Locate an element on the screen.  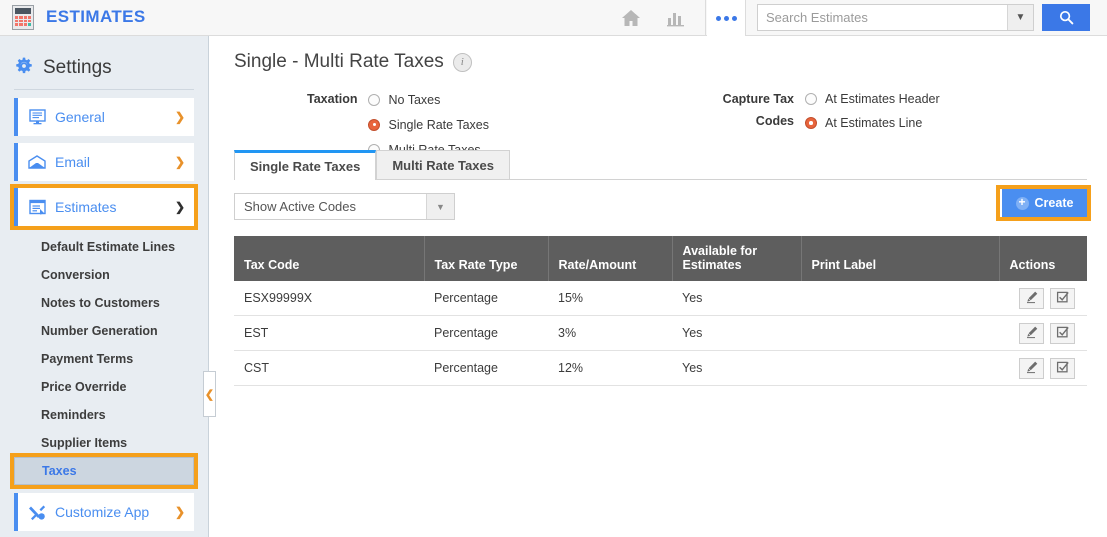
sidebar-divider is located at coordinates (104, 89).